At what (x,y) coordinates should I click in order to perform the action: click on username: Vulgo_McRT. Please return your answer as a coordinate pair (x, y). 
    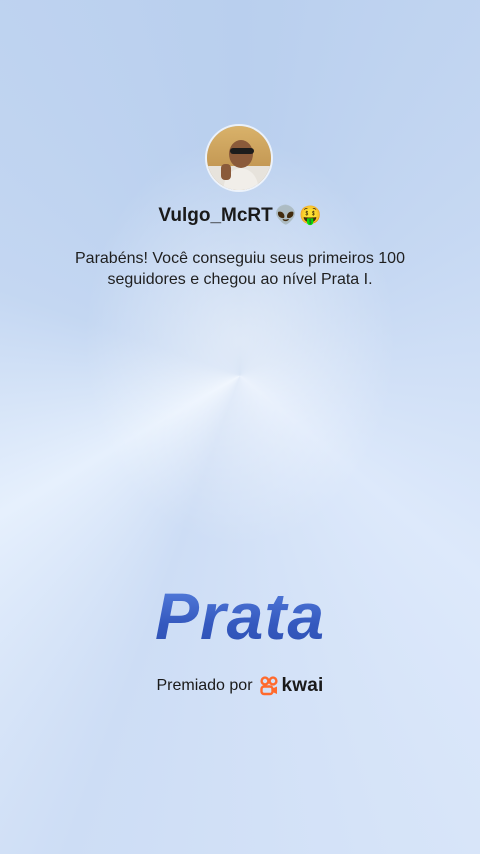
    Looking at the image, I should click on (215, 215).